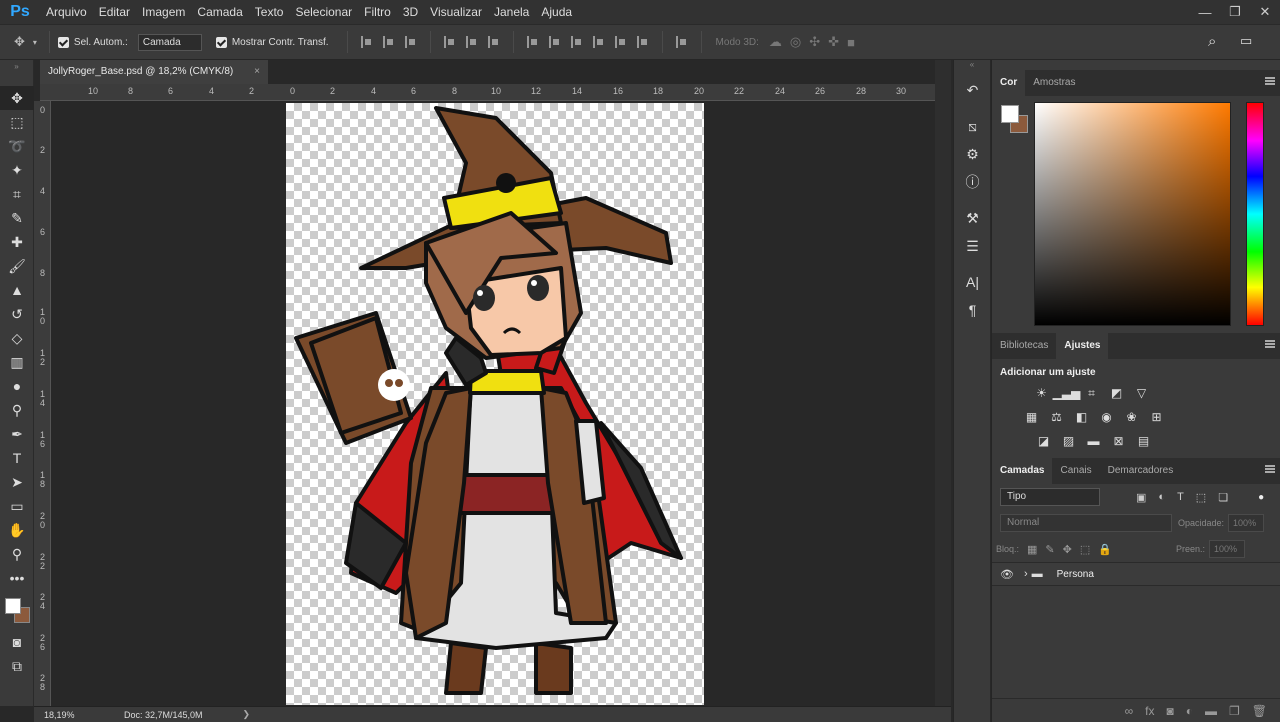 This screenshot has height=722, width=1280. I want to click on menu-editar: Editar, so click(114, 12).